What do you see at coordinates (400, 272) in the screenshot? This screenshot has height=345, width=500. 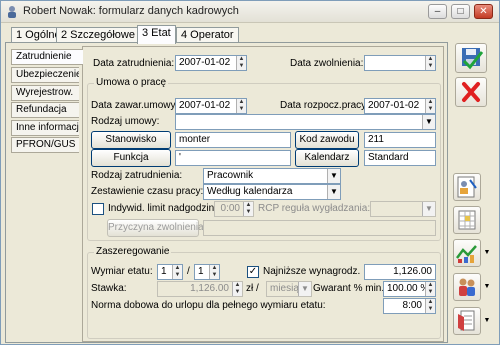 I see `min-wage-field: 1,126.00` at bounding box center [400, 272].